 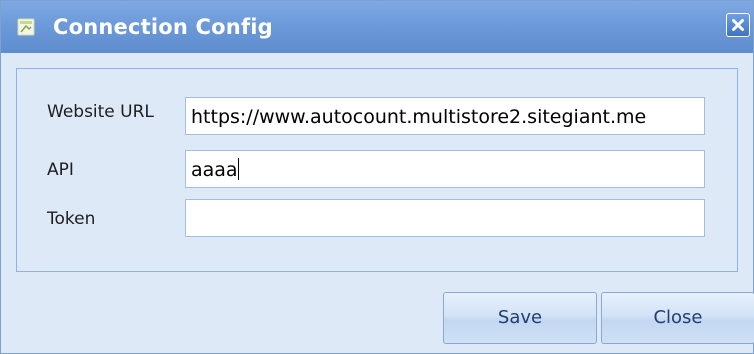 What do you see at coordinates (100, 112) in the screenshot?
I see `website-url-label: Website URL` at bounding box center [100, 112].